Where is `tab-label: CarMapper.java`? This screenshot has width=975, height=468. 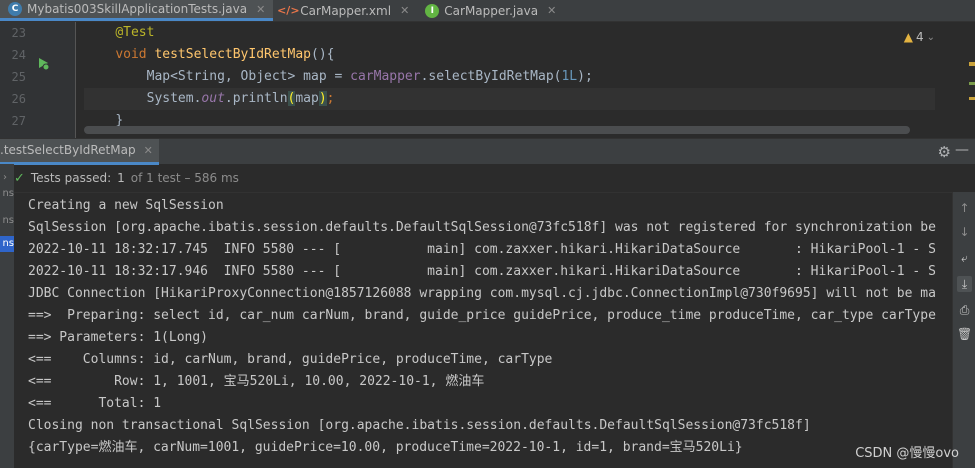 tab-label: CarMapper.java is located at coordinates (491, 10).